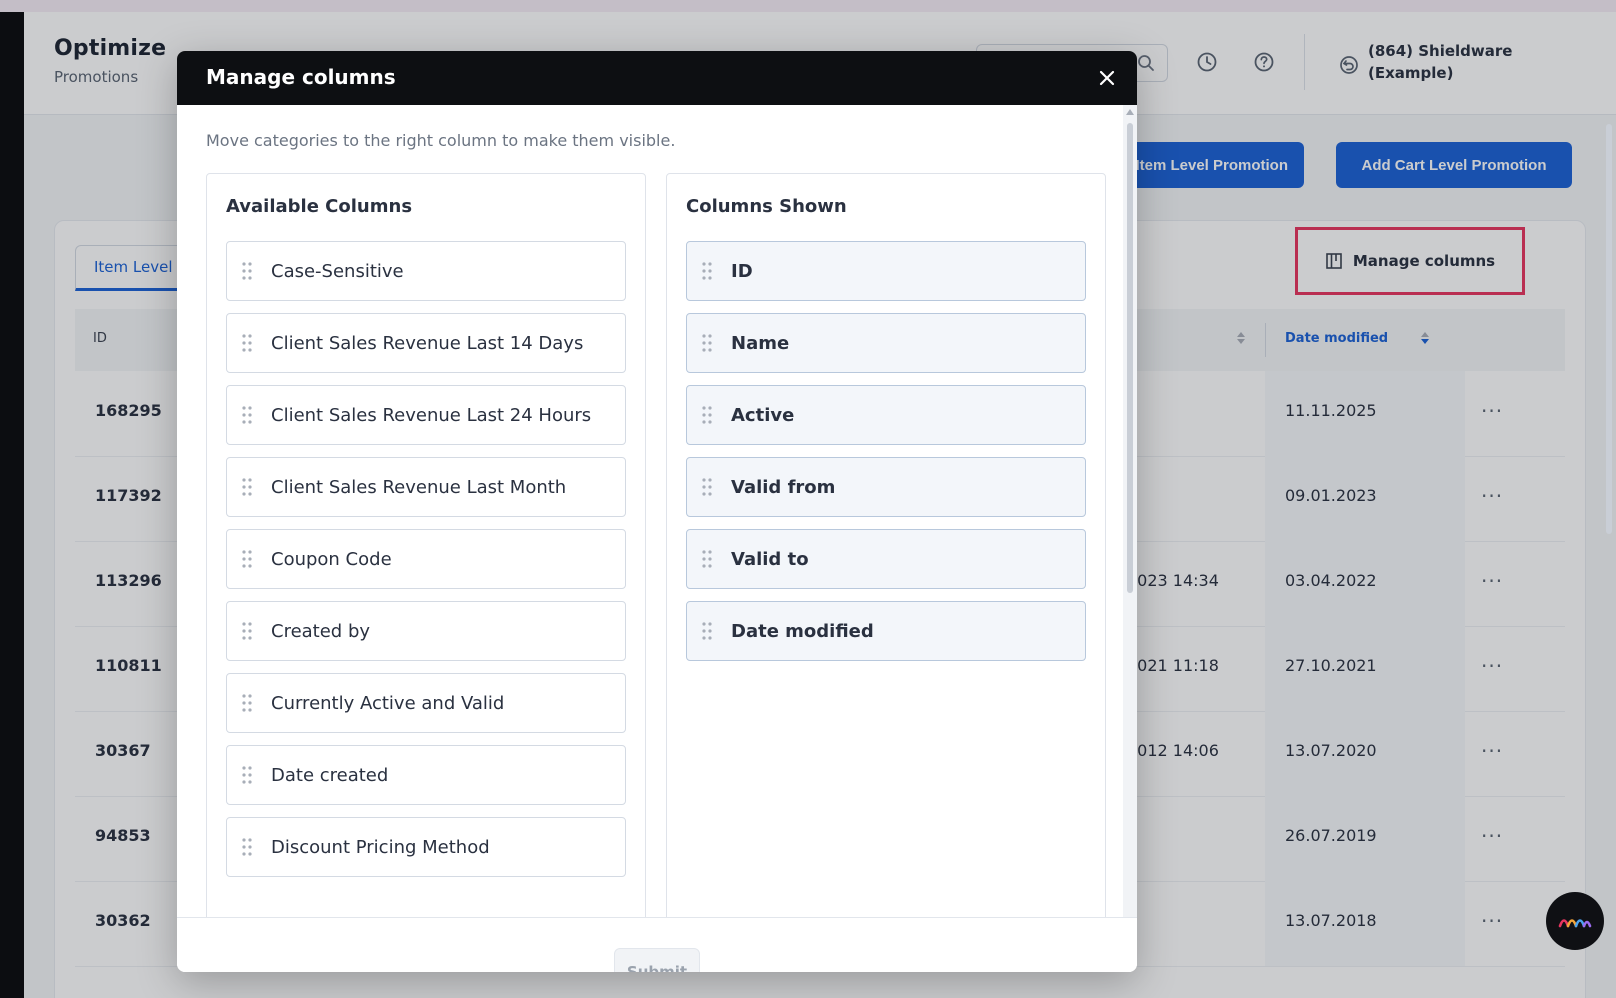  I want to click on available-column-label: Date created, so click(330, 775).